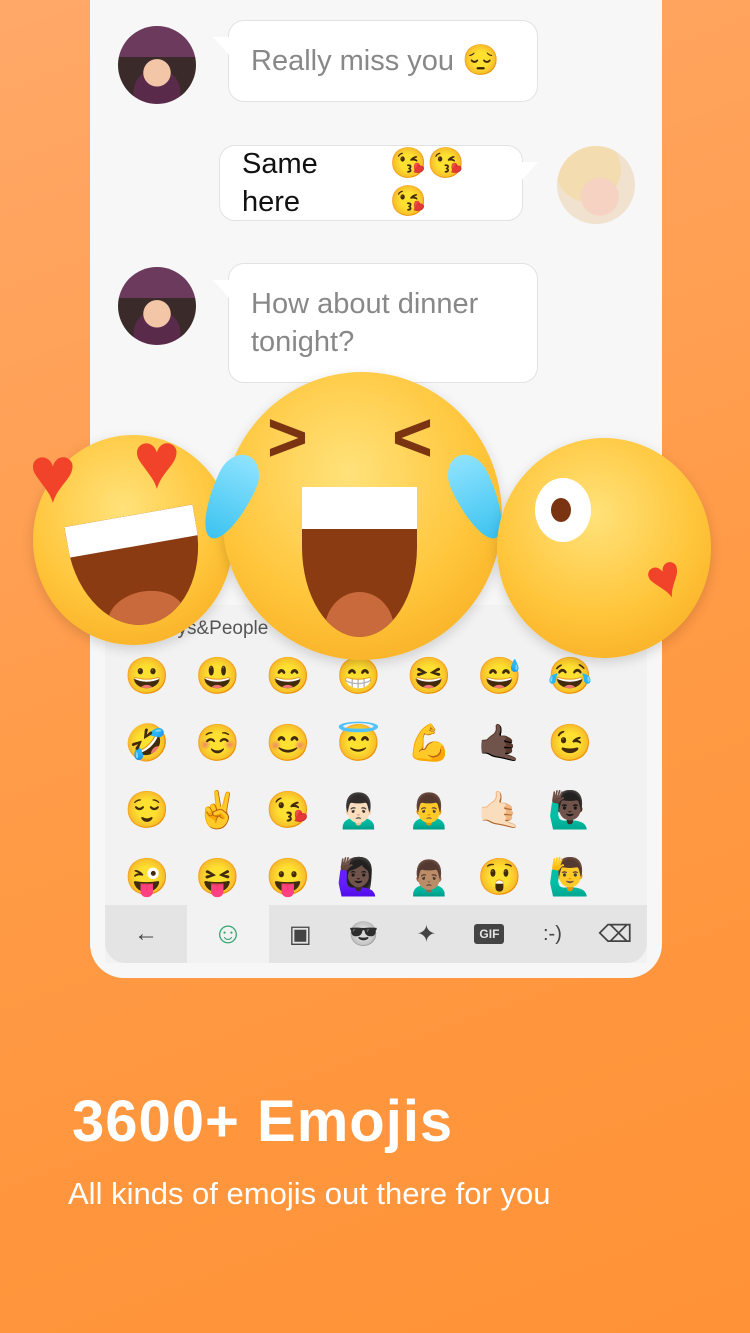  What do you see at coordinates (481, 60) in the screenshot?
I see `pensive-emoji: 😔` at bounding box center [481, 60].